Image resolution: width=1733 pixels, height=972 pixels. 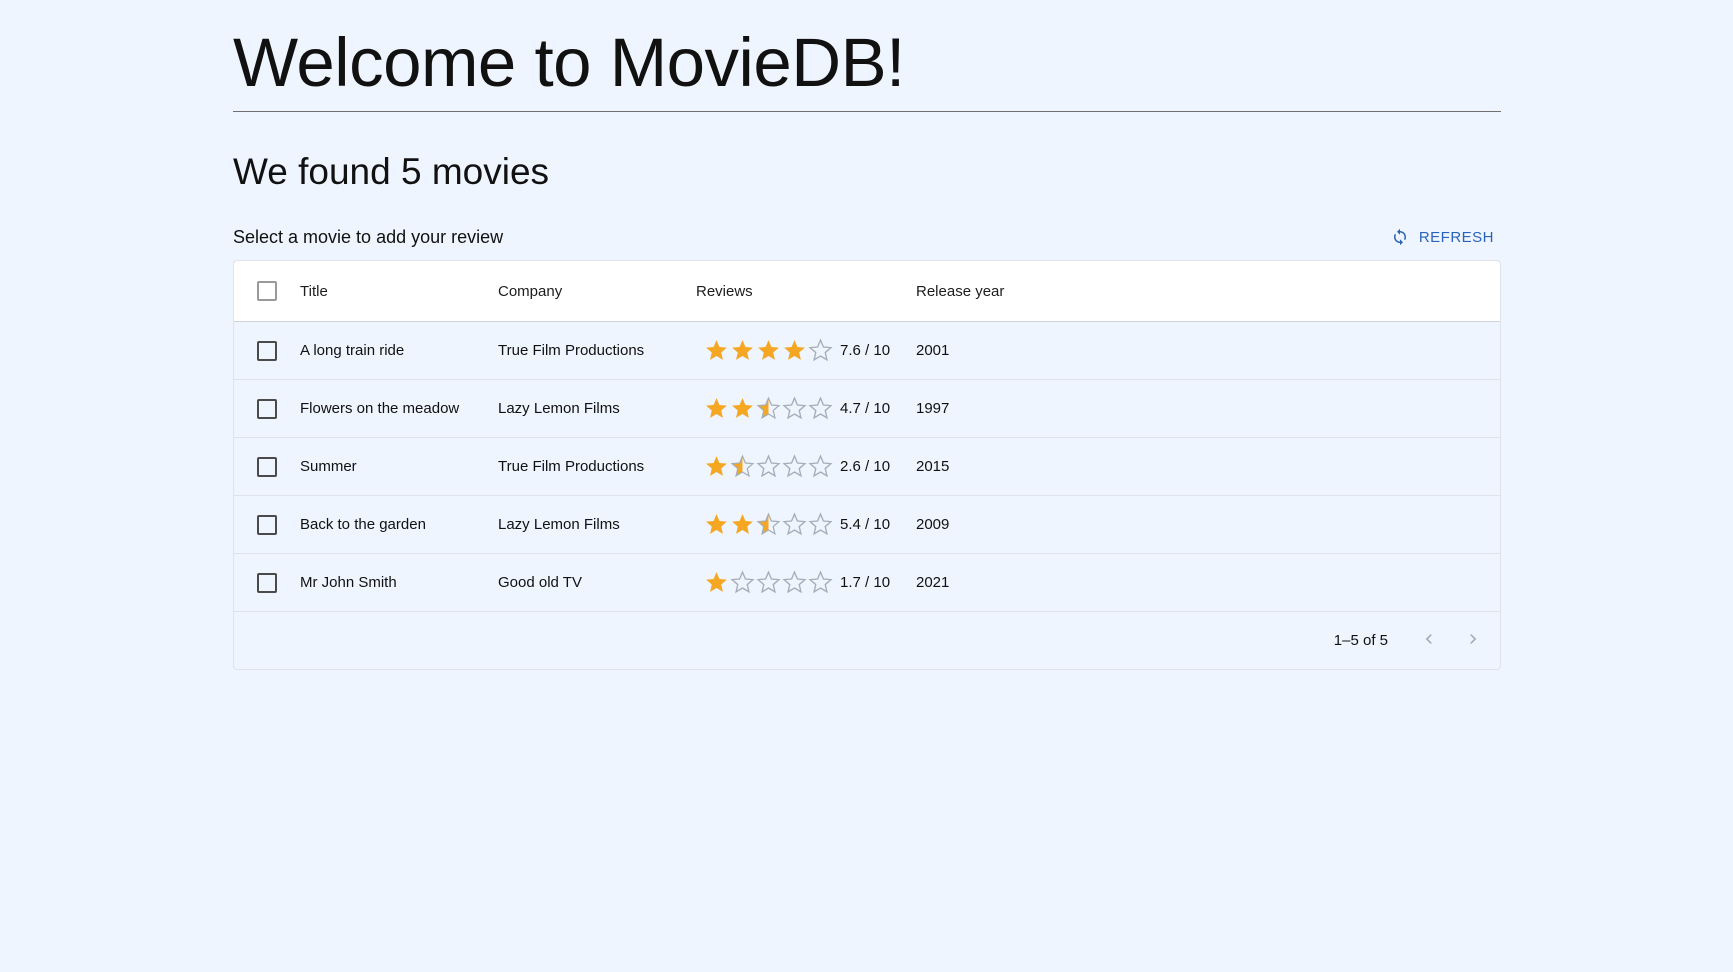 I want to click on table-header: Title Company Reviews Release year, so click(x=867, y=291).